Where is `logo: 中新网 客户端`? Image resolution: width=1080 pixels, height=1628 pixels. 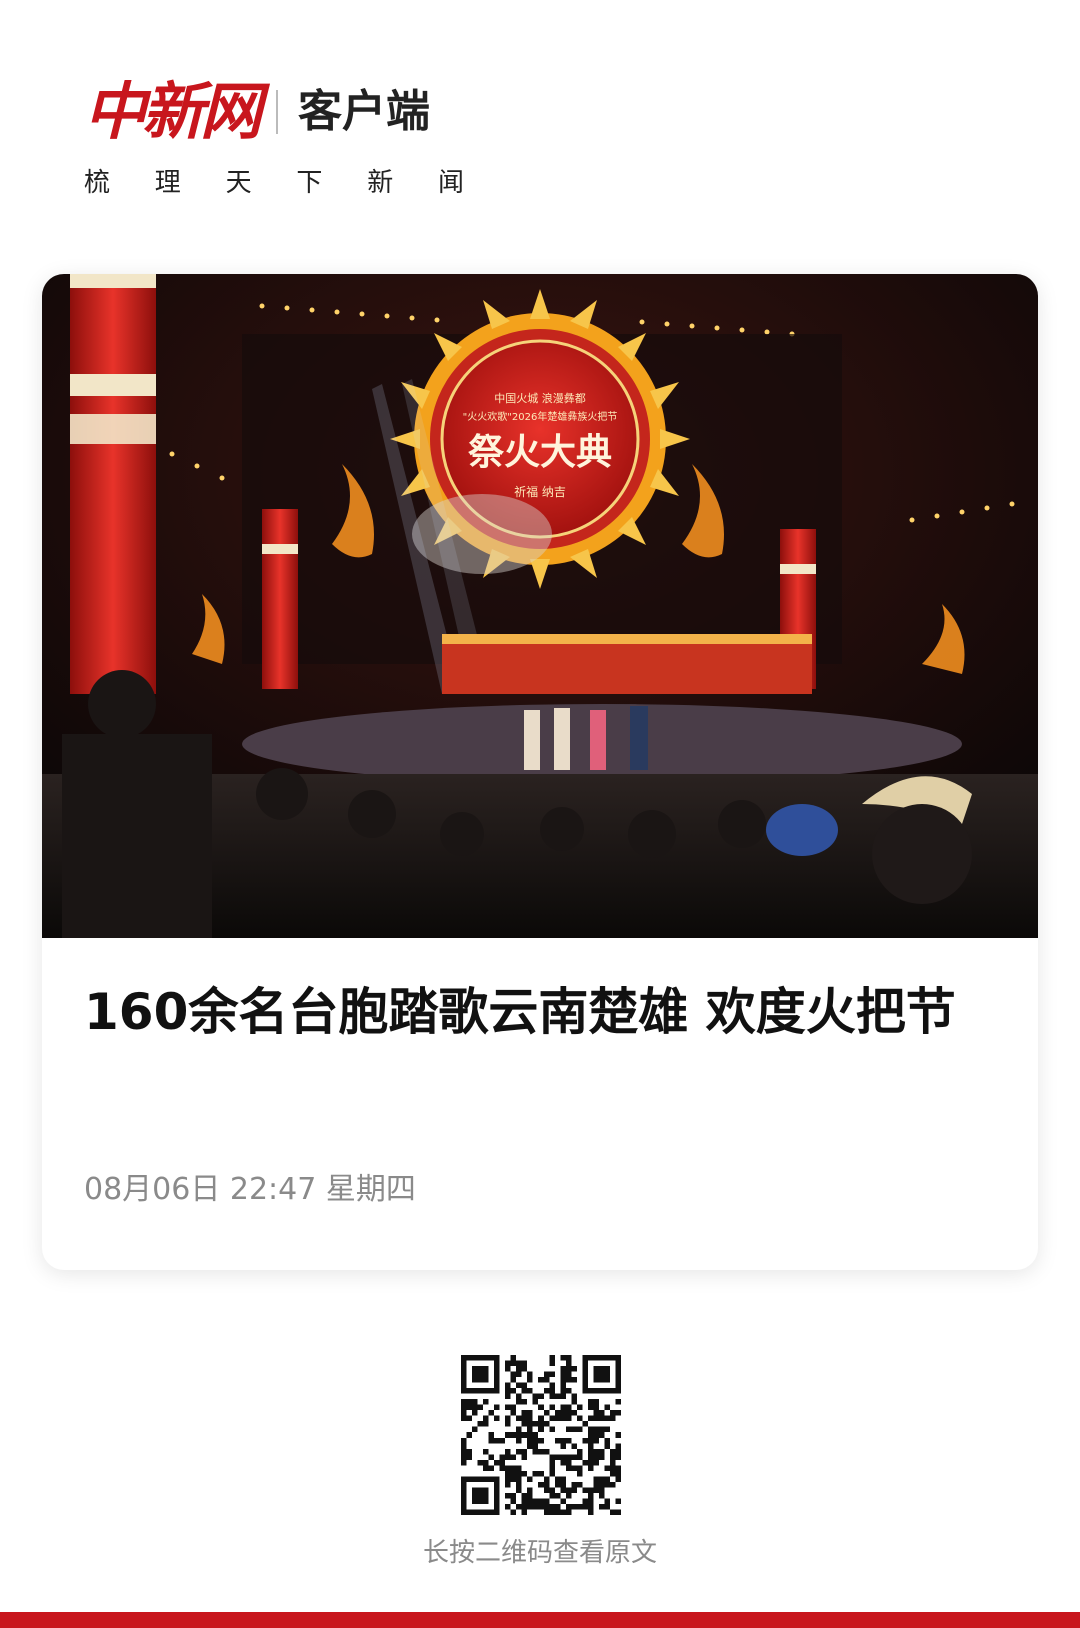
logo: 中新网 客户端 is located at coordinates (294, 112).